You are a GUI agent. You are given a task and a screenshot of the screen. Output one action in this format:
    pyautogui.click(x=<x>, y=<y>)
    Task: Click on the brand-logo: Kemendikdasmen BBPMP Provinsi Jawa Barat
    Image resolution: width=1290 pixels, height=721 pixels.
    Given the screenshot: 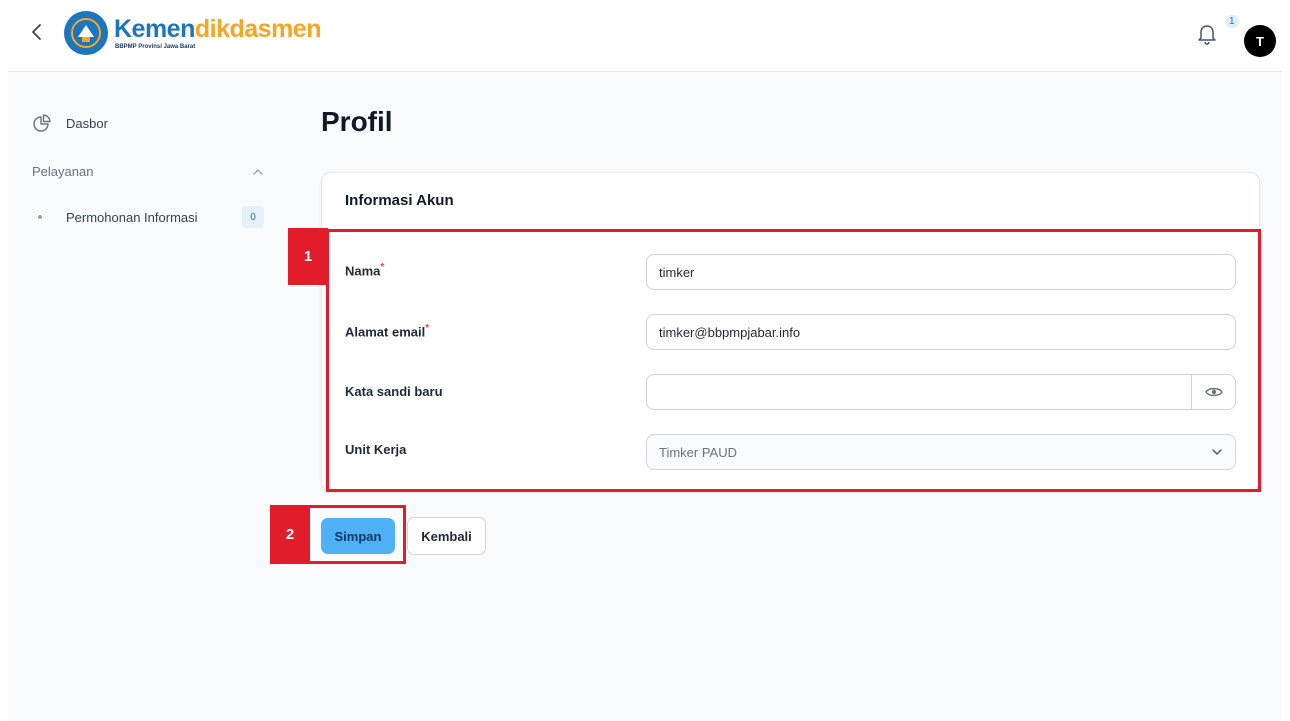 What is the action you would take?
    pyautogui.click(x=192, y=33)
    